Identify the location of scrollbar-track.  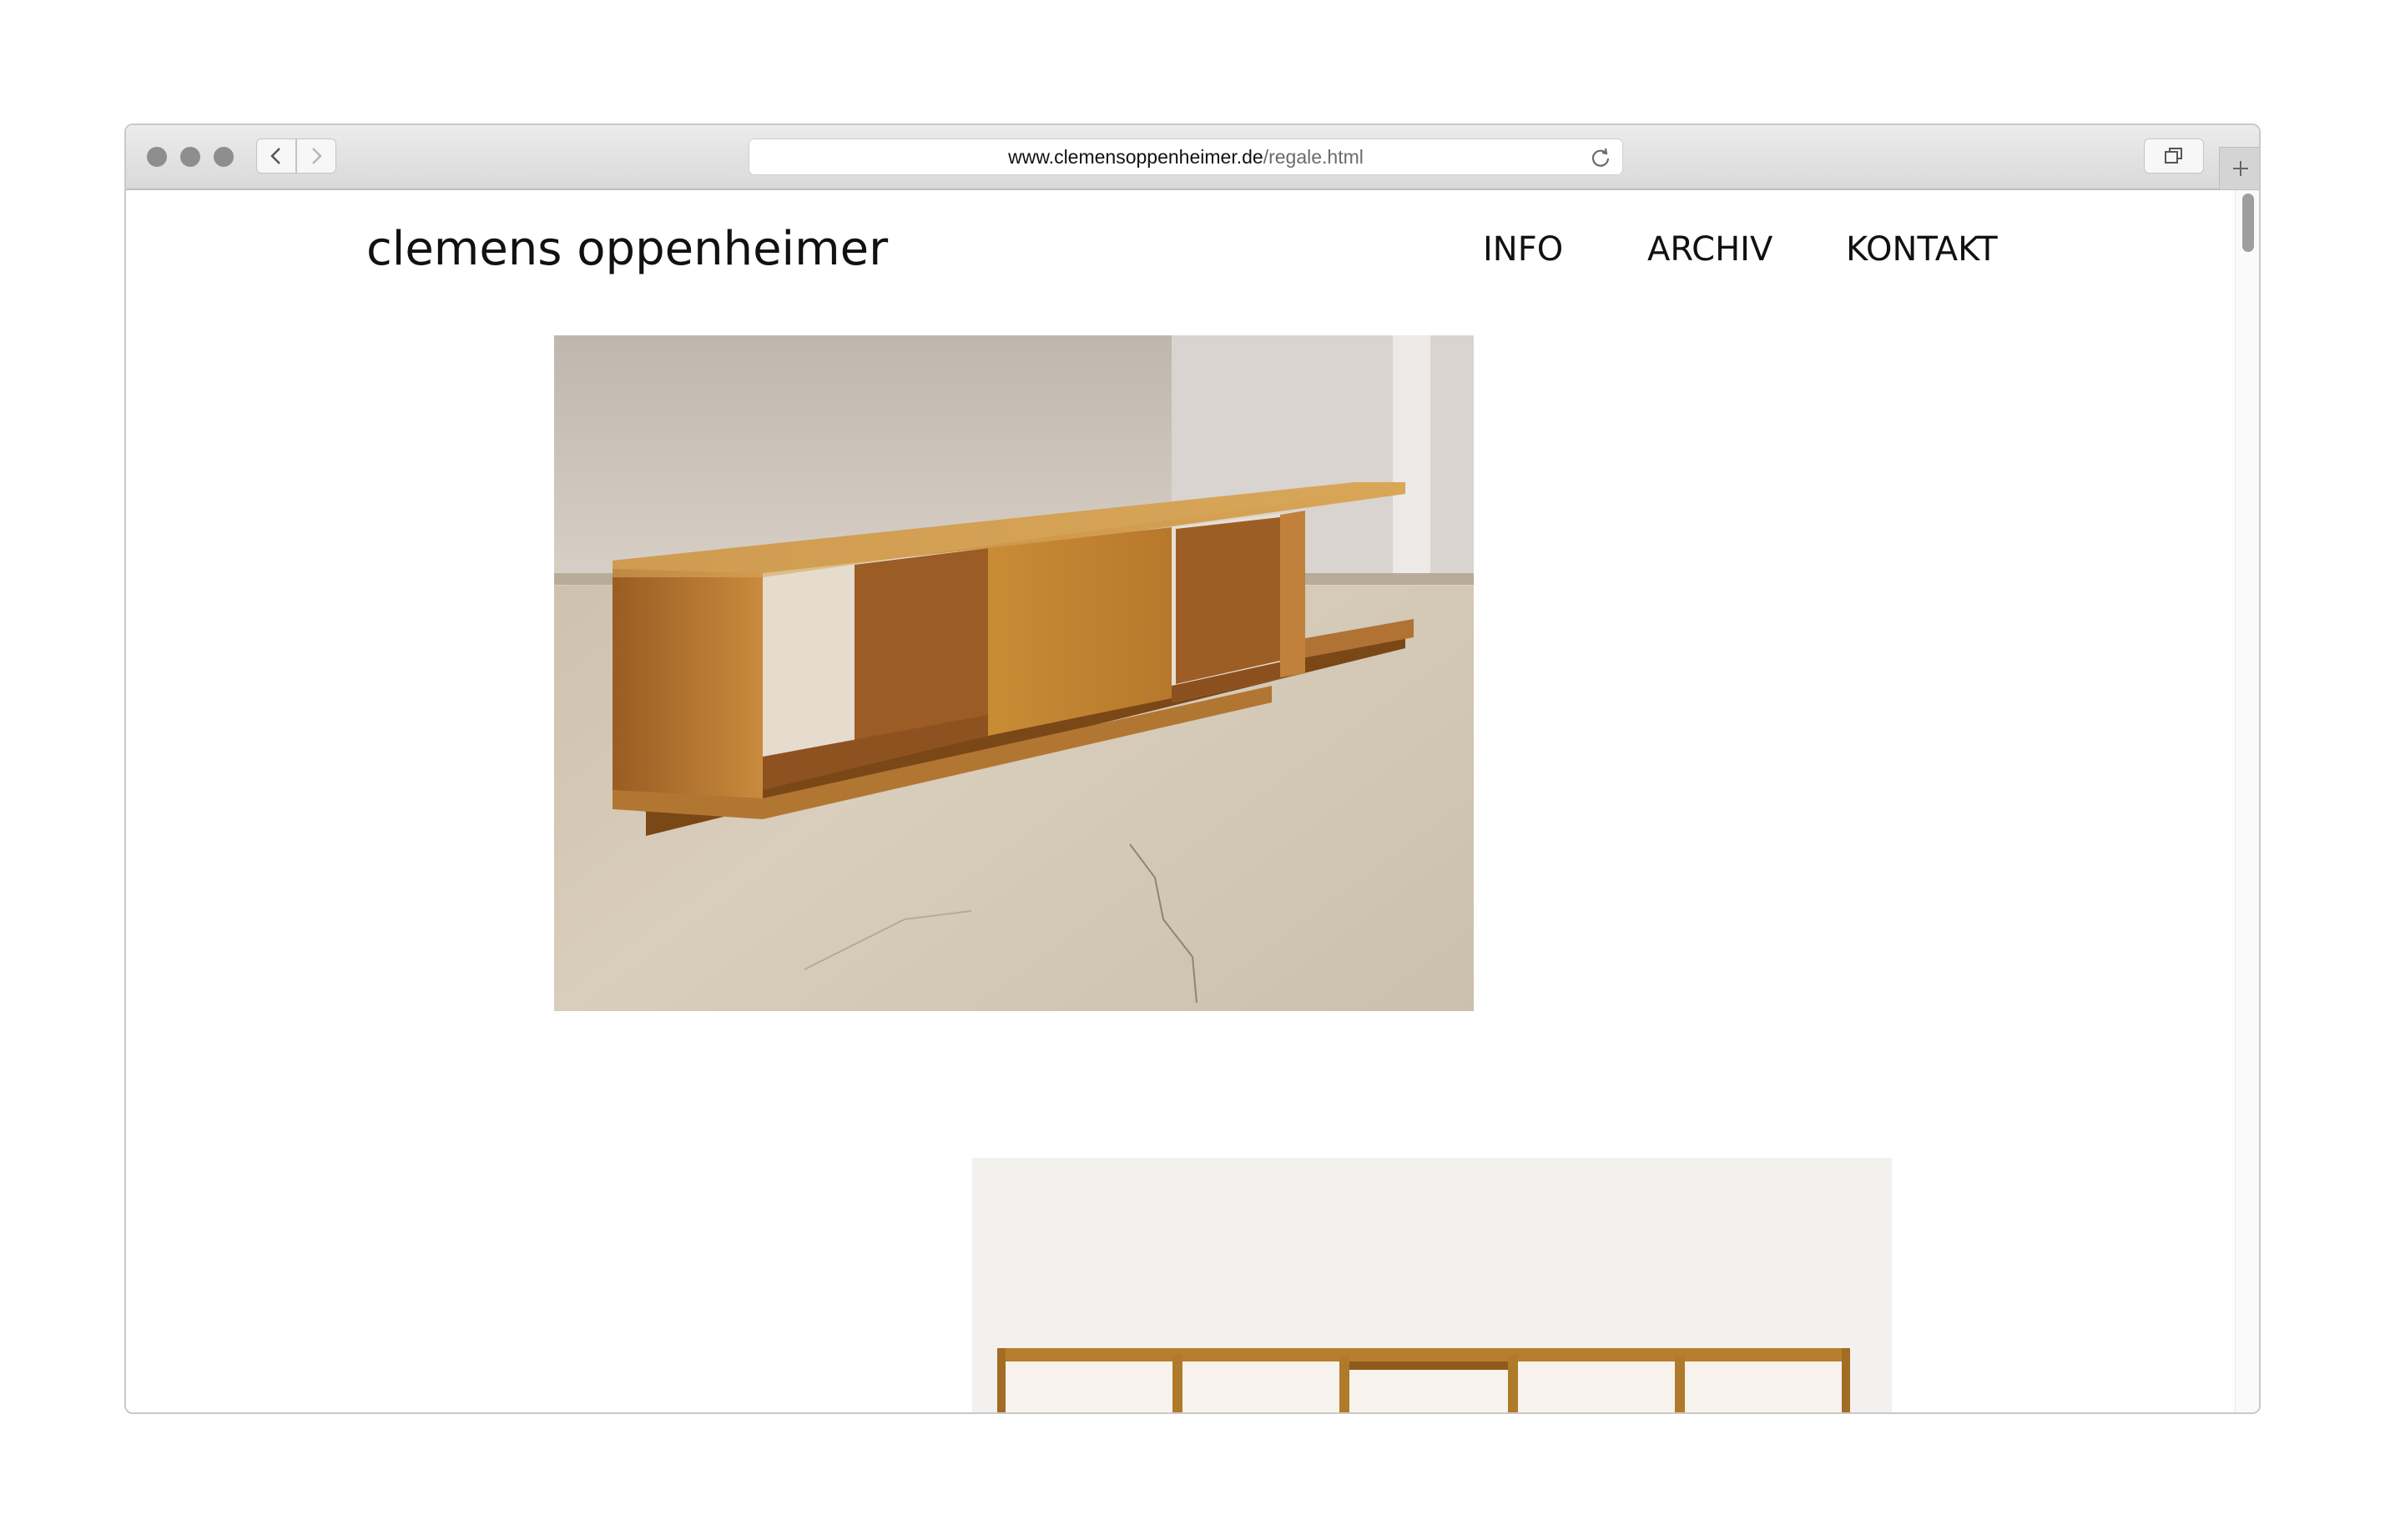
(2247, 801).